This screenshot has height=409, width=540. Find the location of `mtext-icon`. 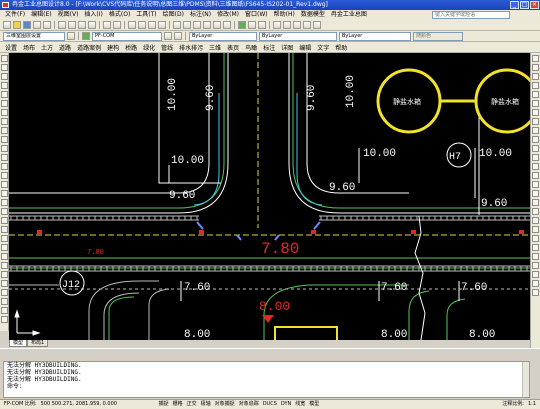

mtext-icon is located at coordinates (4, 220).